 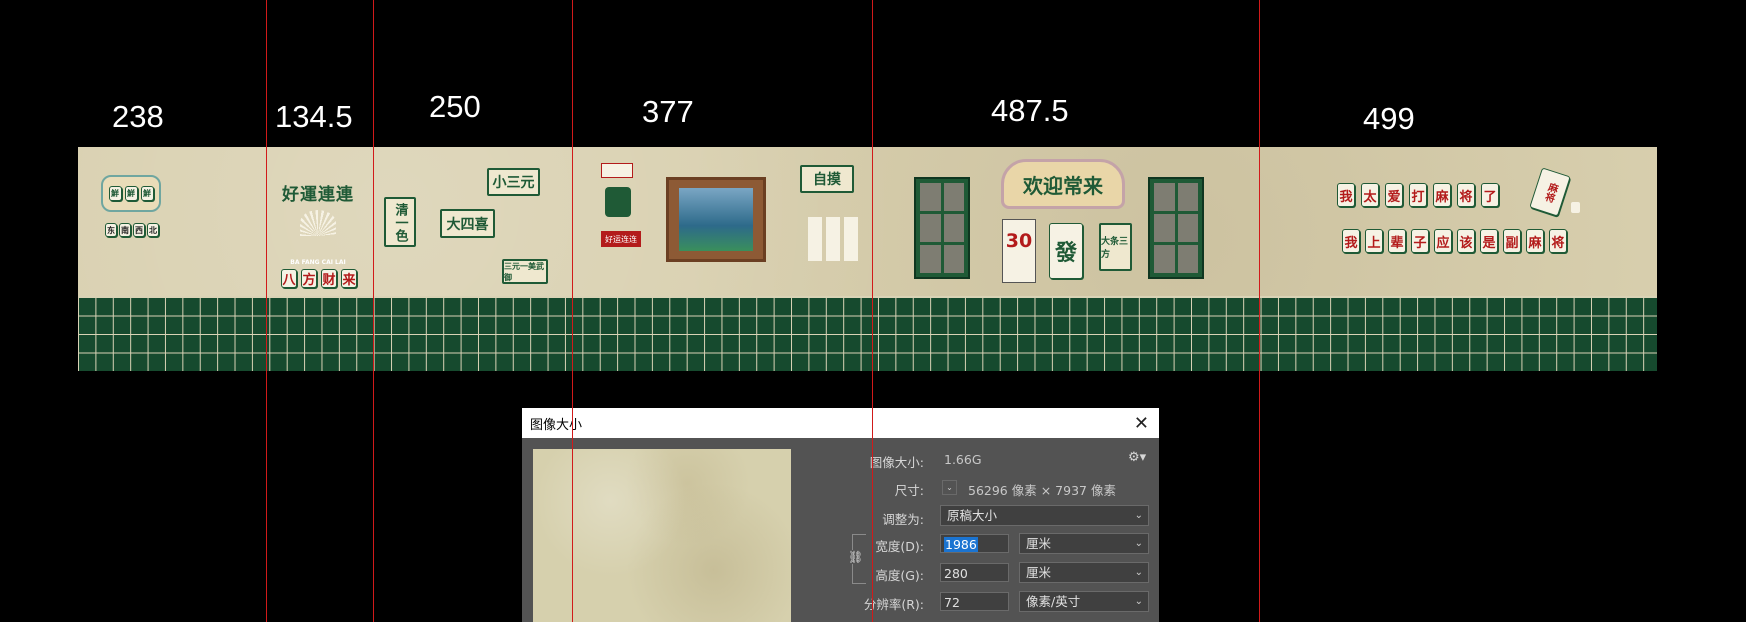 I want to click on width-input: 1986, so click(x=974, y=543).